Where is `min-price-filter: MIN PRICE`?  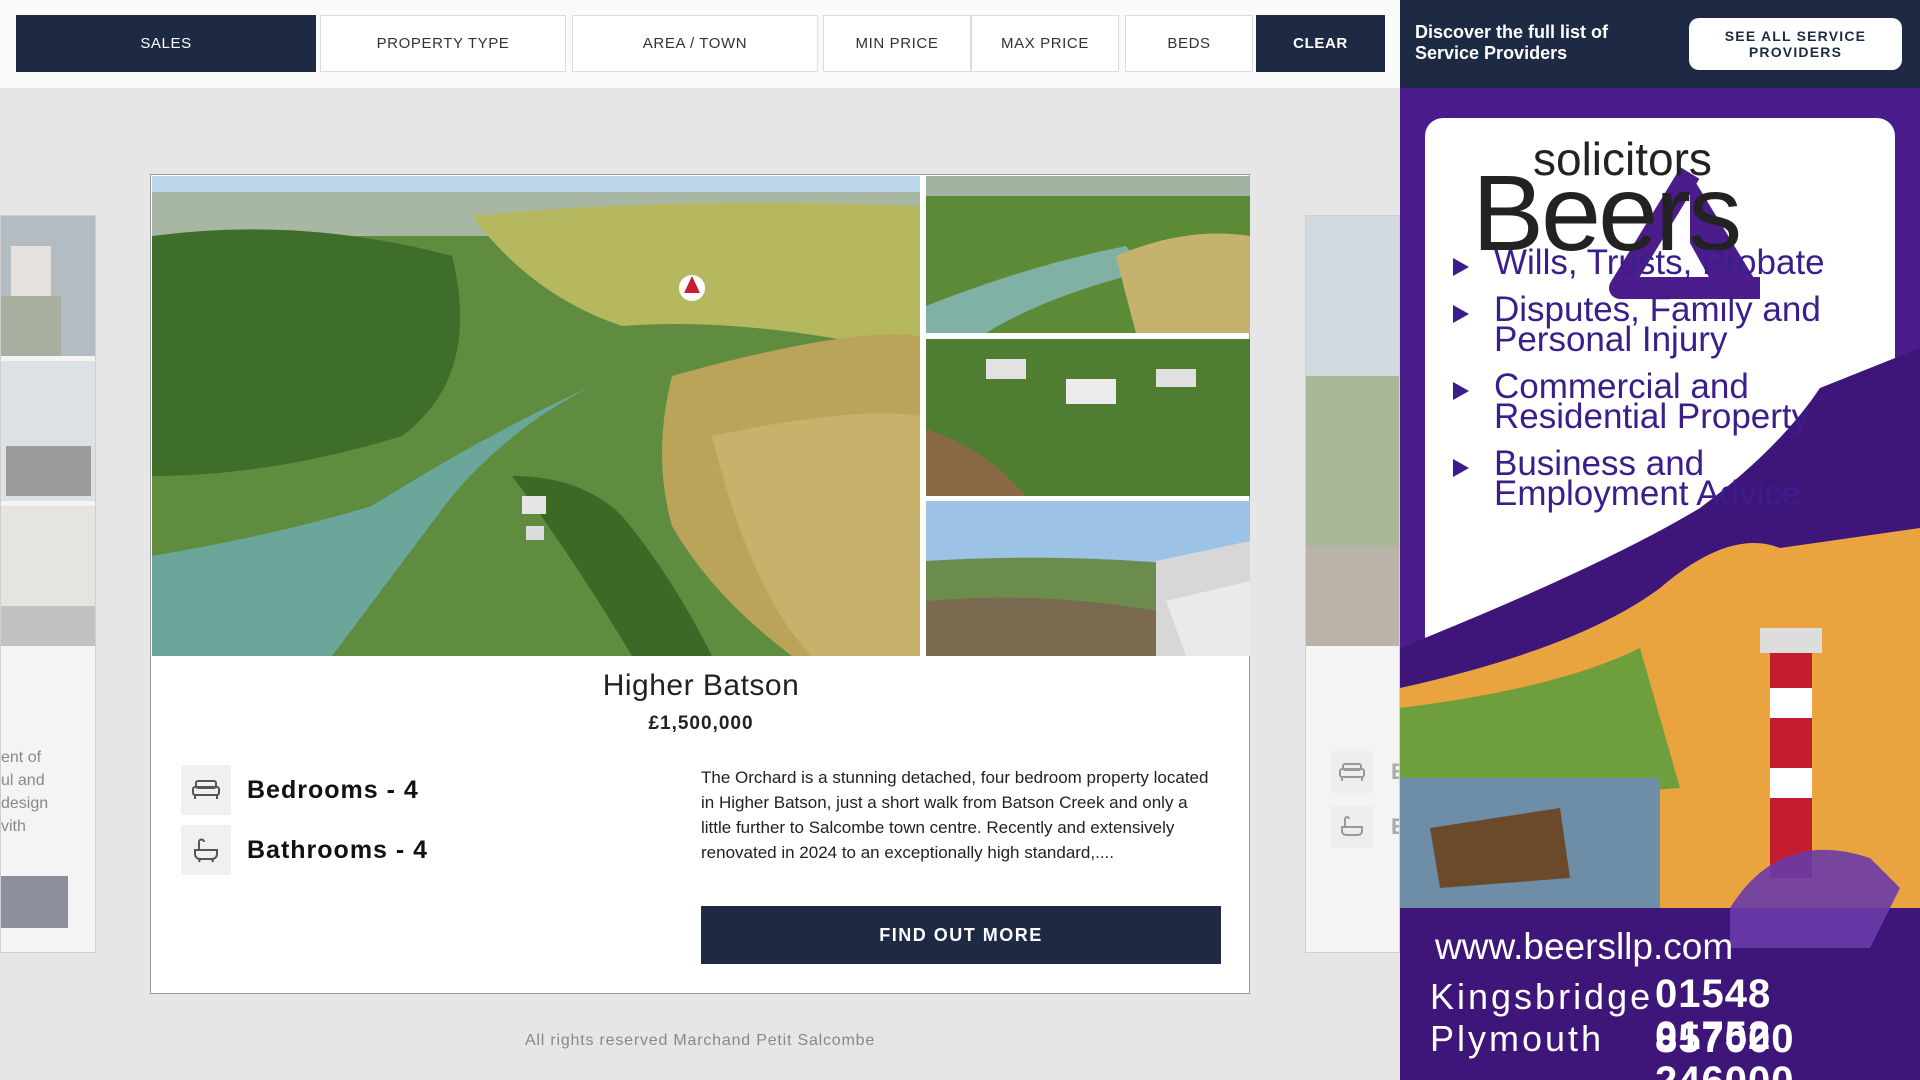 min-price-filter: MIN PRICE is located at coordinates (897, 43).